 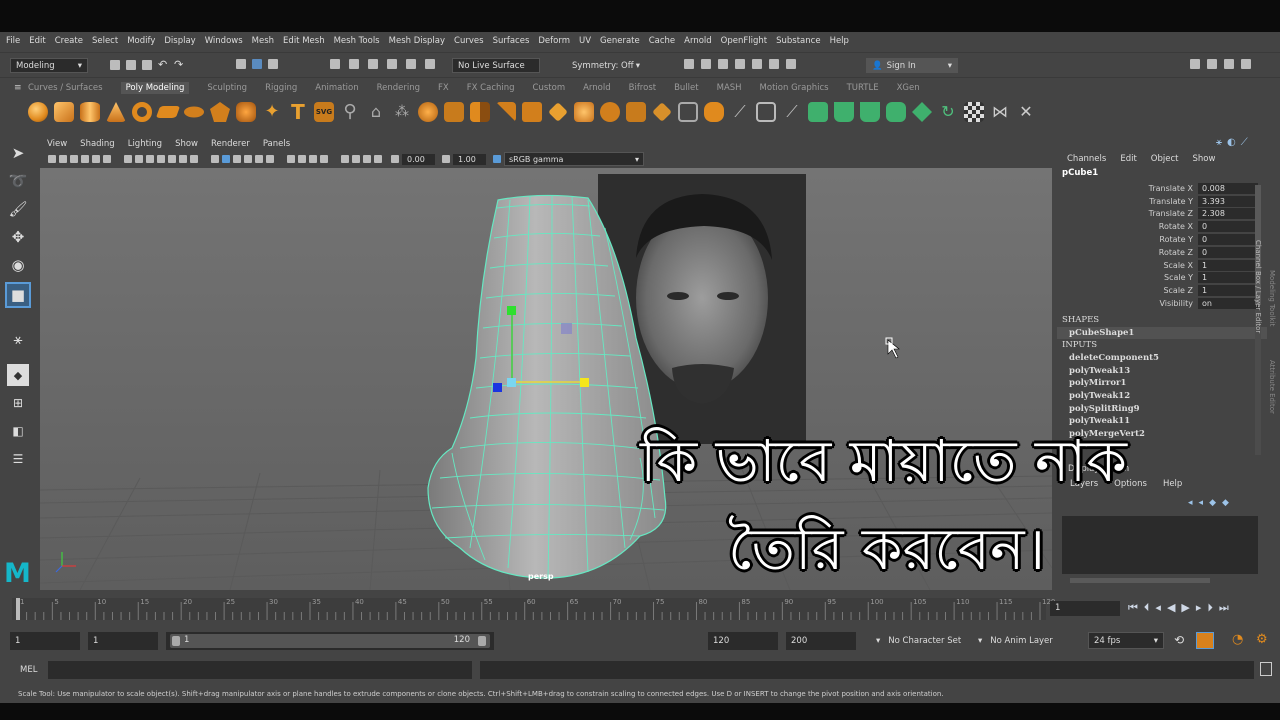 What do you see at coordinates (373, 64) in the screenshot?
I see `snap-point-icon` at bounding box center [373, 64].